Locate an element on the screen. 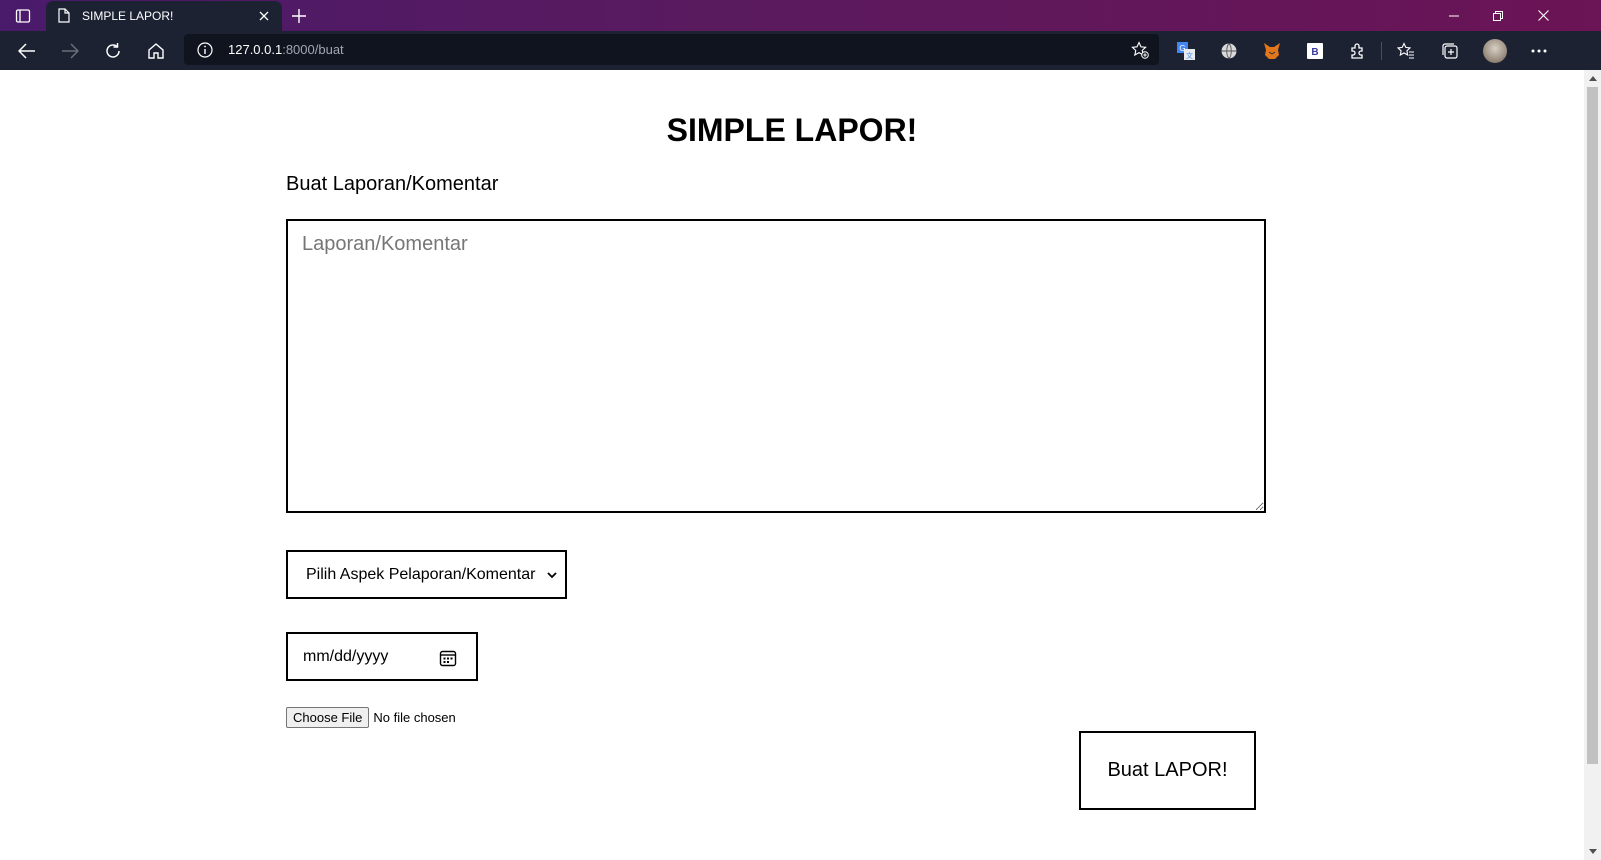 Image resolution: width=1601 pixels, height=860 pixels. tab-actions-icon is located at coordinates (23, 16).